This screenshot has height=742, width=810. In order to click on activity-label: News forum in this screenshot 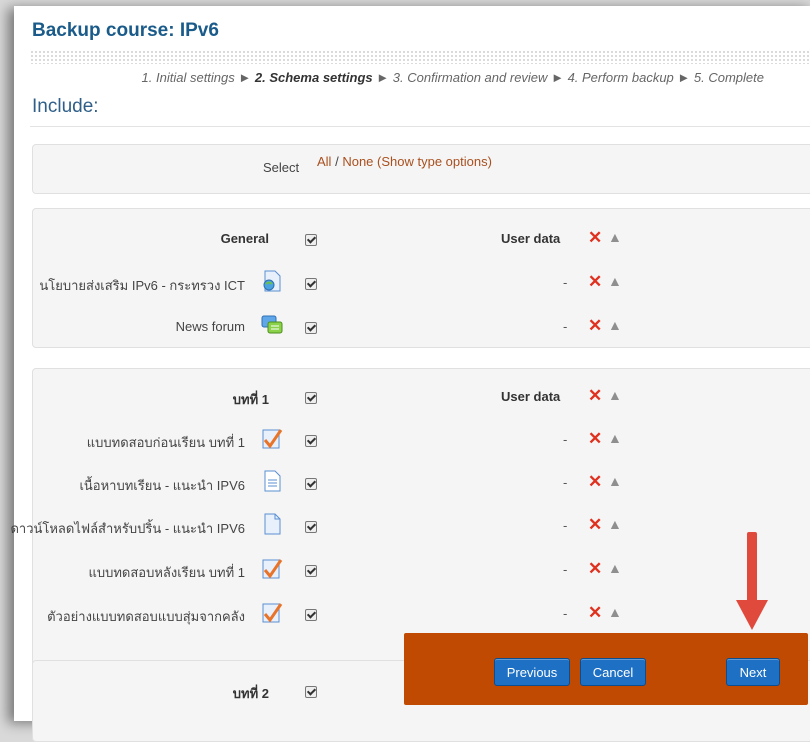, I will do `click(210, 326)`.